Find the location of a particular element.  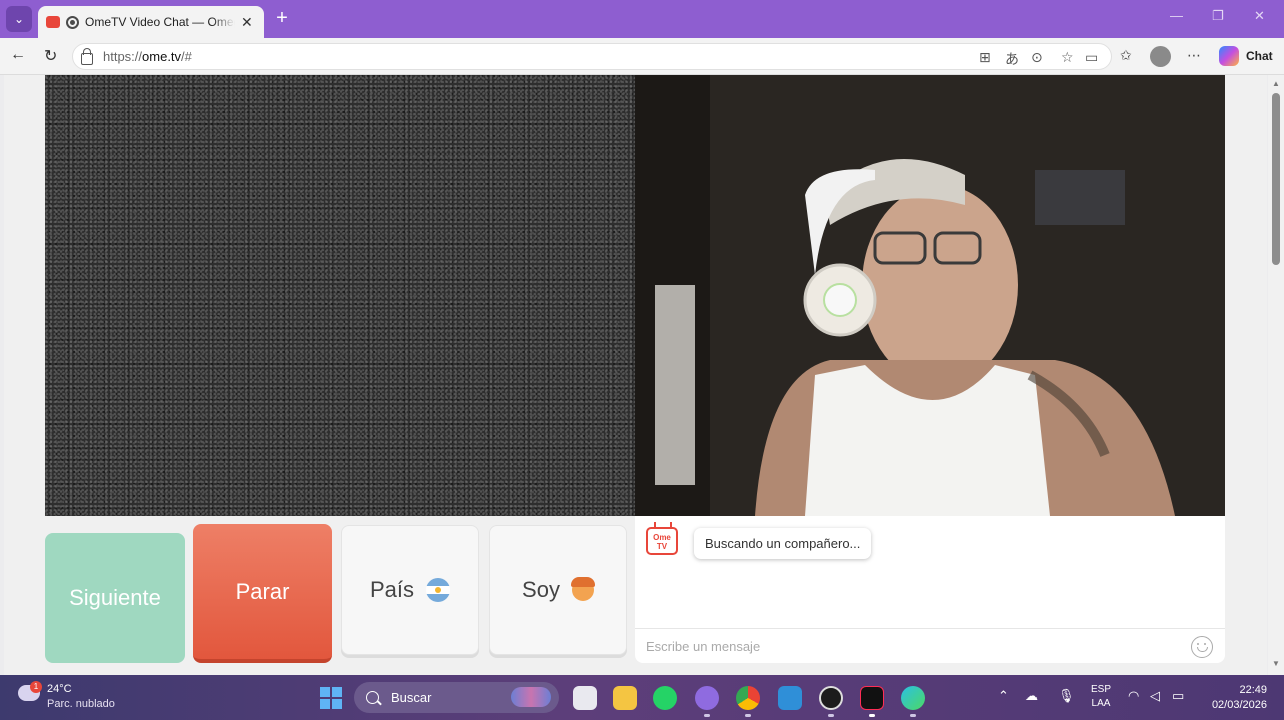

search-highlight-icon is located at coordinates (531, 697).